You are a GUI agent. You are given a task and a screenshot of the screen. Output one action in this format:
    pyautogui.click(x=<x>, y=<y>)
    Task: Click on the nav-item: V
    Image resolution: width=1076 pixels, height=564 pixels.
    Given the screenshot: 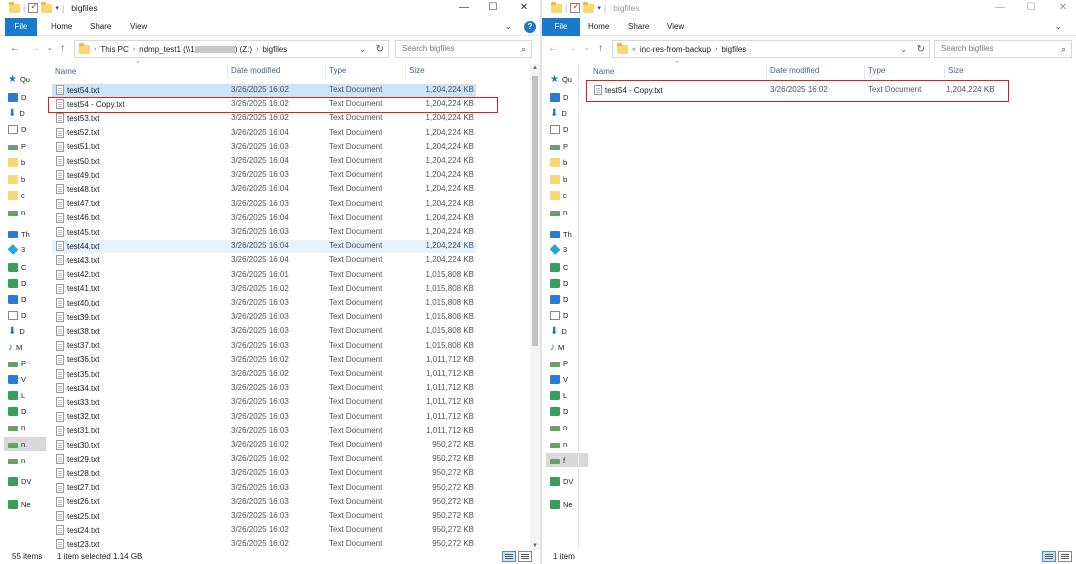 What is the action you would take?
    pyautogui.click(x=569, y=379)
    